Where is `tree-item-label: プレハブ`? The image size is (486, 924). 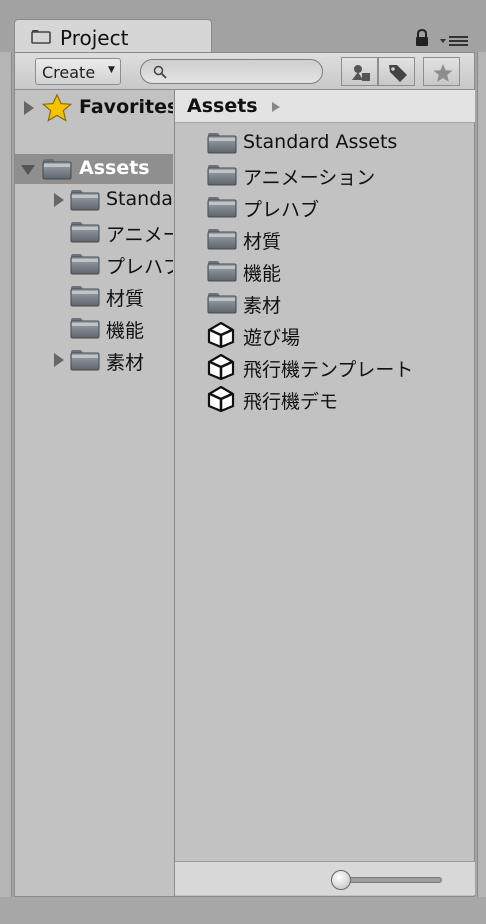
tree-item-label: プレハブ is located at coordinates (139, 267).